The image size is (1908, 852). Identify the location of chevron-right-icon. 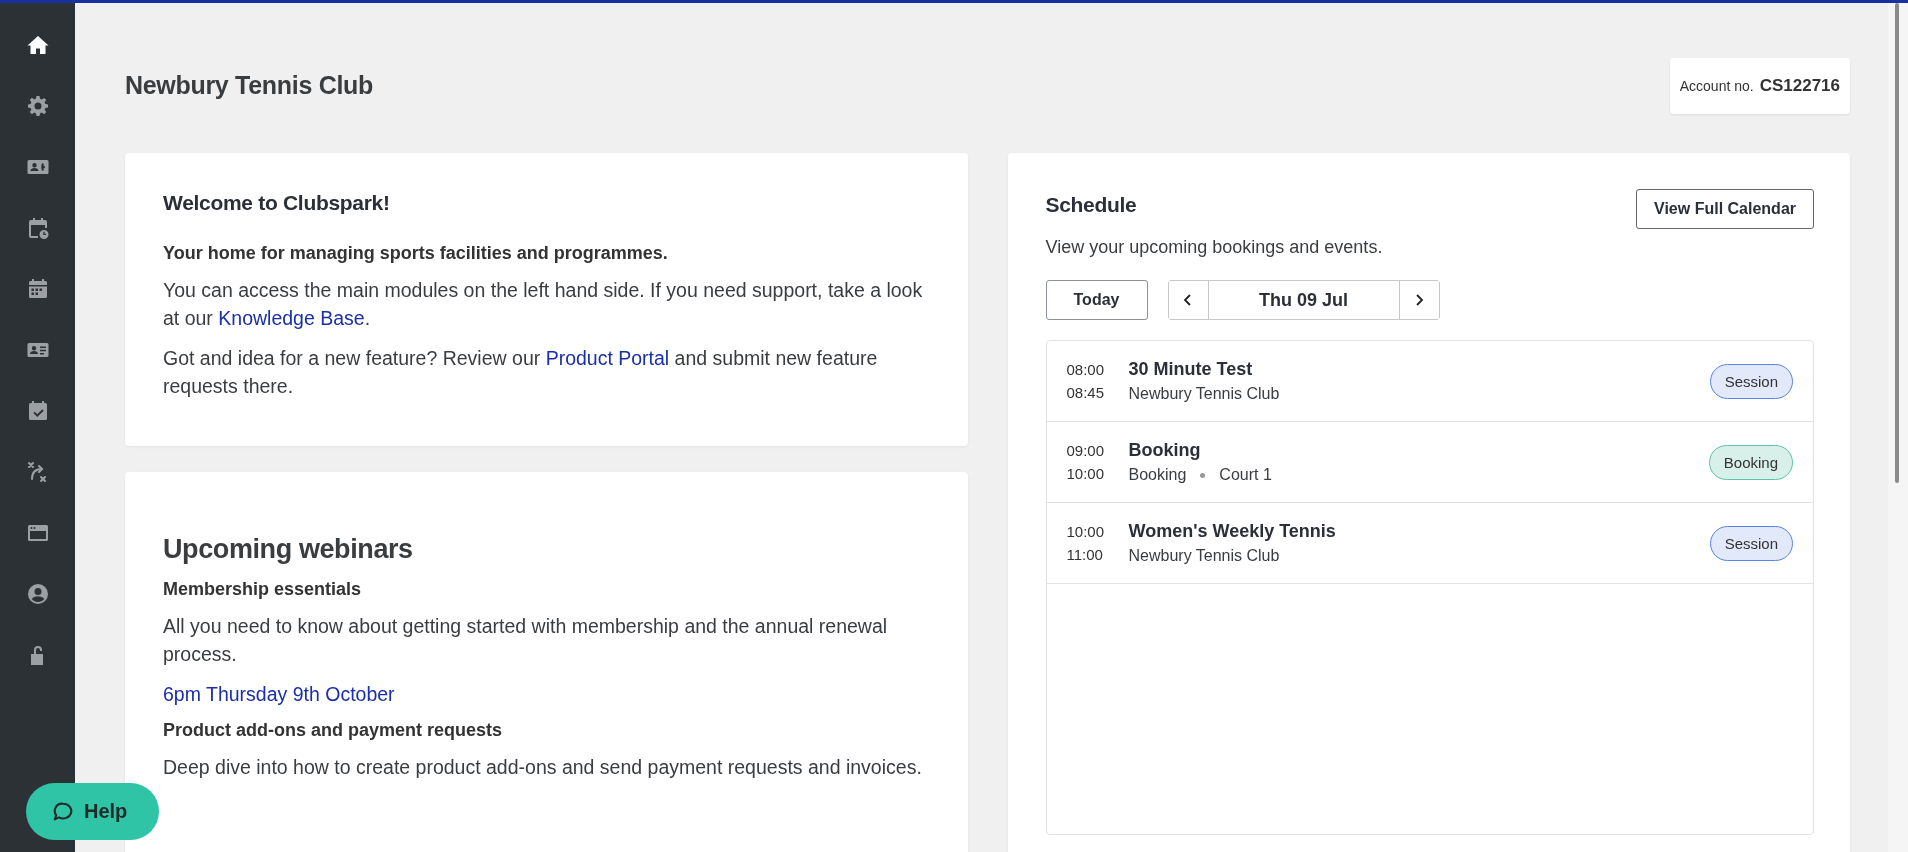
(1419, 300).